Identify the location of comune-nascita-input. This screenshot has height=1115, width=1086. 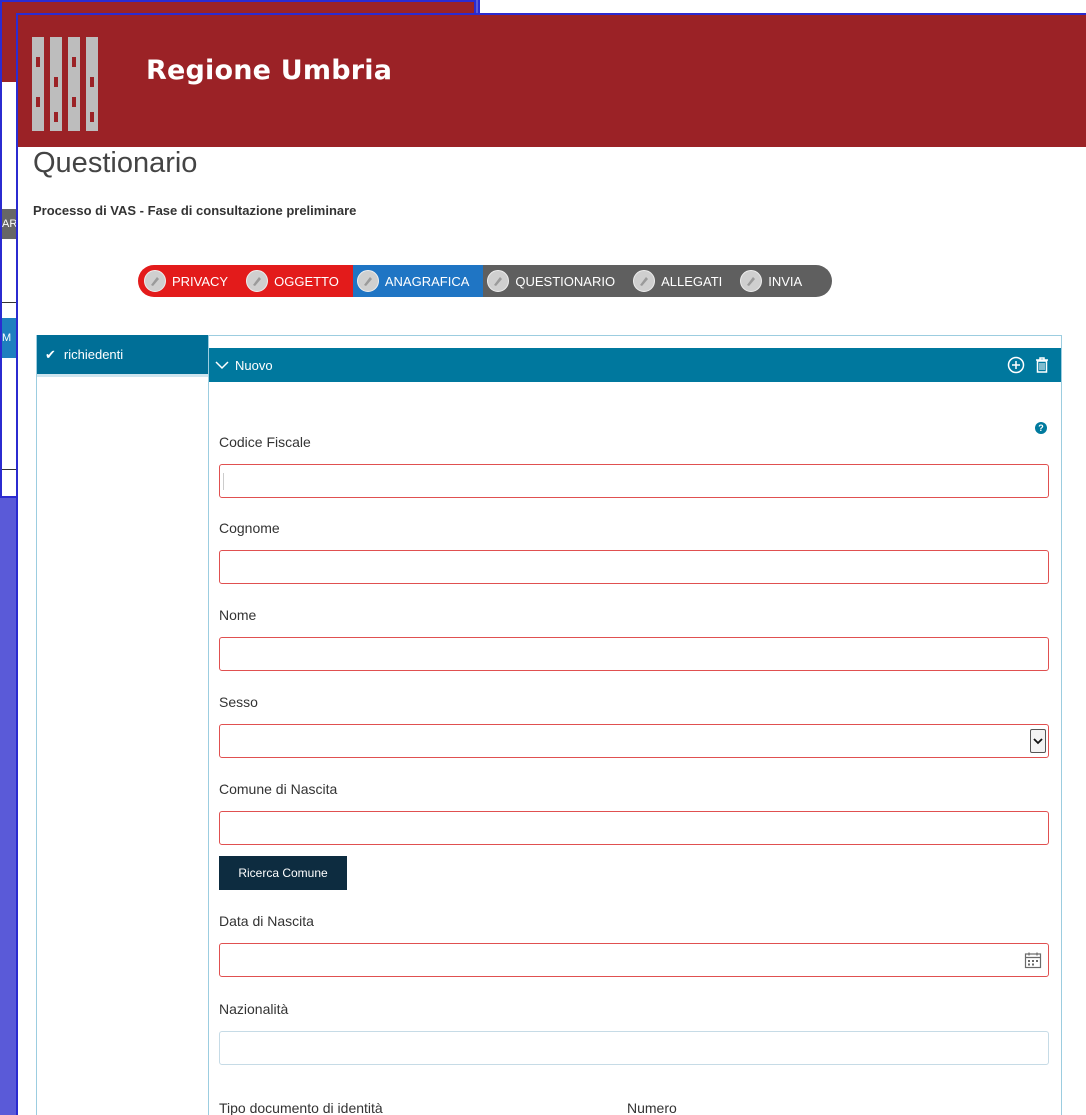
(634, 828).